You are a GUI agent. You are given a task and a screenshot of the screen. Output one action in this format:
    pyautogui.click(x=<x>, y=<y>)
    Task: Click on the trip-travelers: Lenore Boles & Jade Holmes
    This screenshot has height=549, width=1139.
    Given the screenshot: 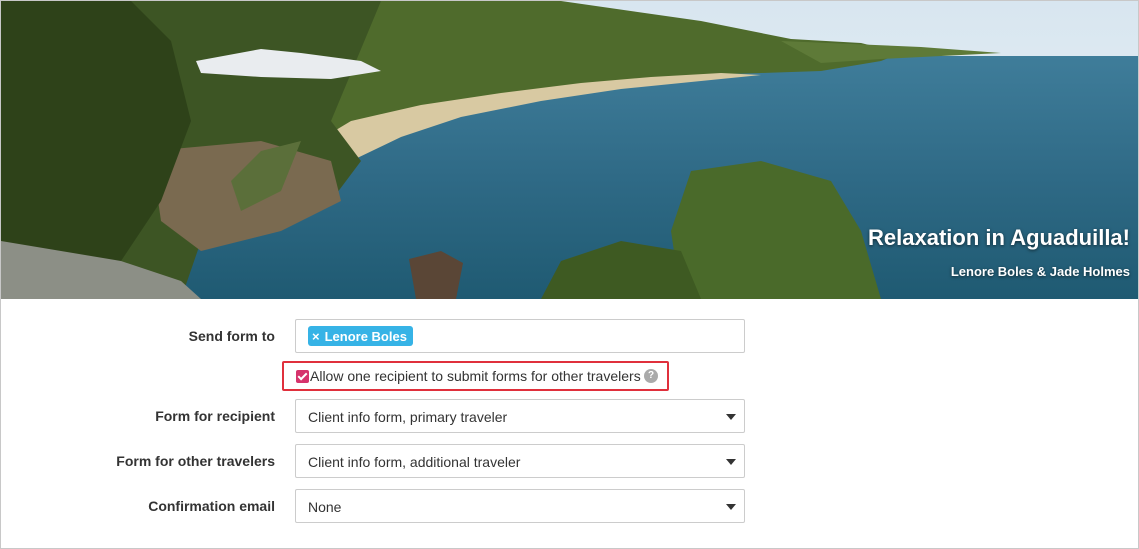 What is the action you would take?
    pyautogui.click(x=1040, y=271)
    